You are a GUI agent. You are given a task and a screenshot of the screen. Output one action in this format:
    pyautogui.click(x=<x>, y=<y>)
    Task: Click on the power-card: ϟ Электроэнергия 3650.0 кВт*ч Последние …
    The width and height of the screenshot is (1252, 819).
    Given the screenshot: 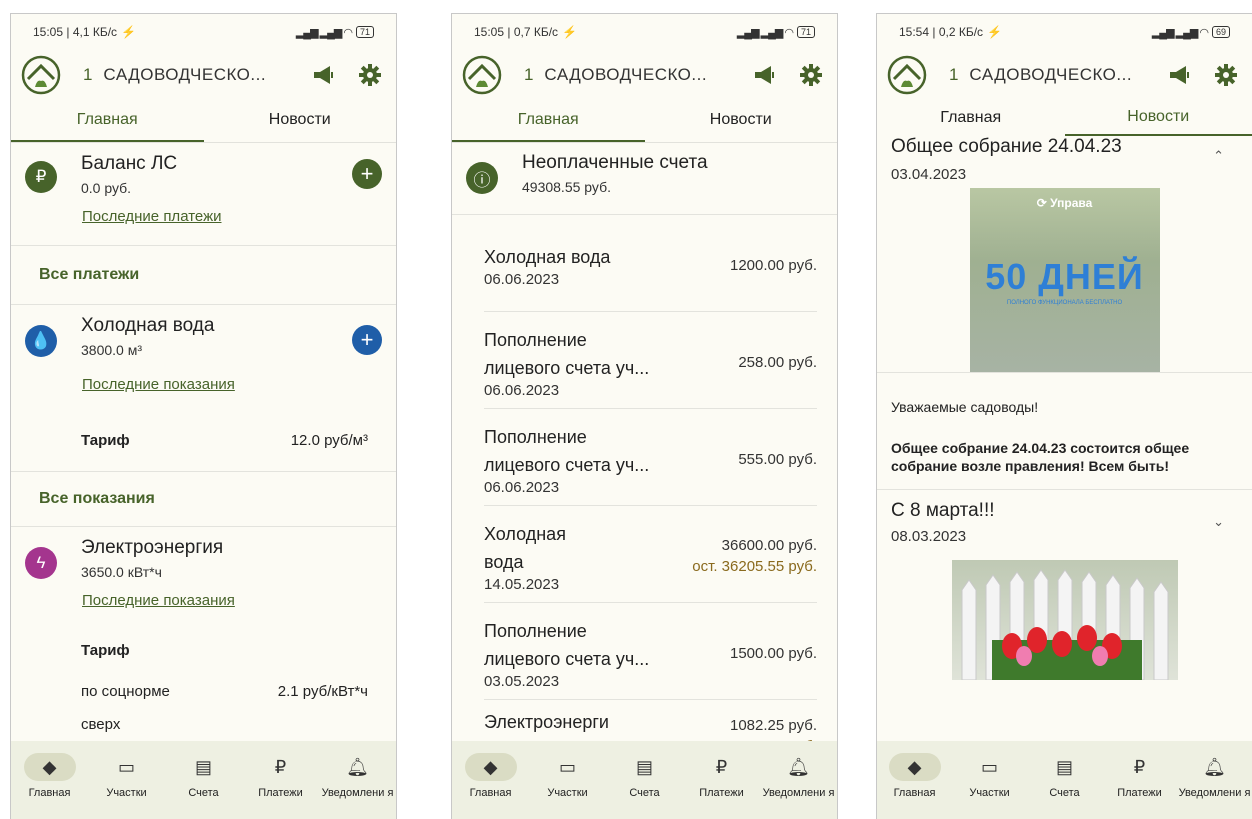 What is the action you would take?
    pyautogui.click(x=203, y=577)
    